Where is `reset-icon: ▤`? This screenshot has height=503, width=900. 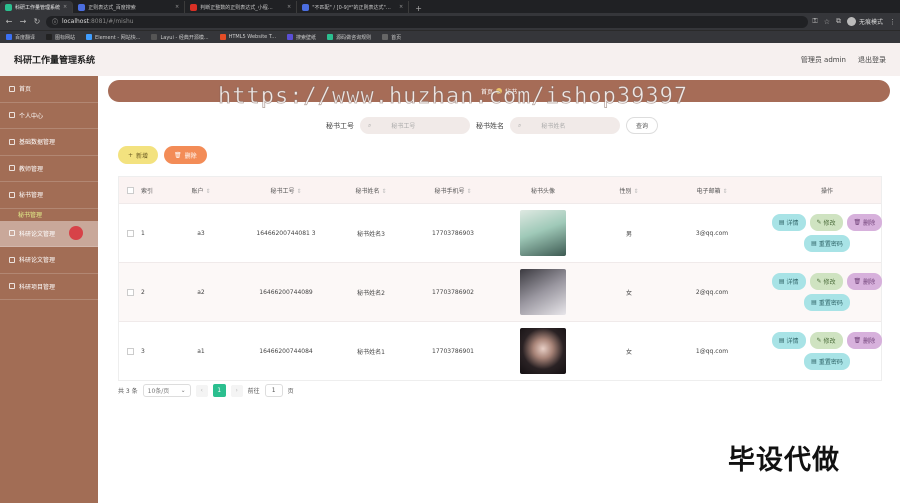
reset-icon: ▤ is located at coordinates (814, 302).